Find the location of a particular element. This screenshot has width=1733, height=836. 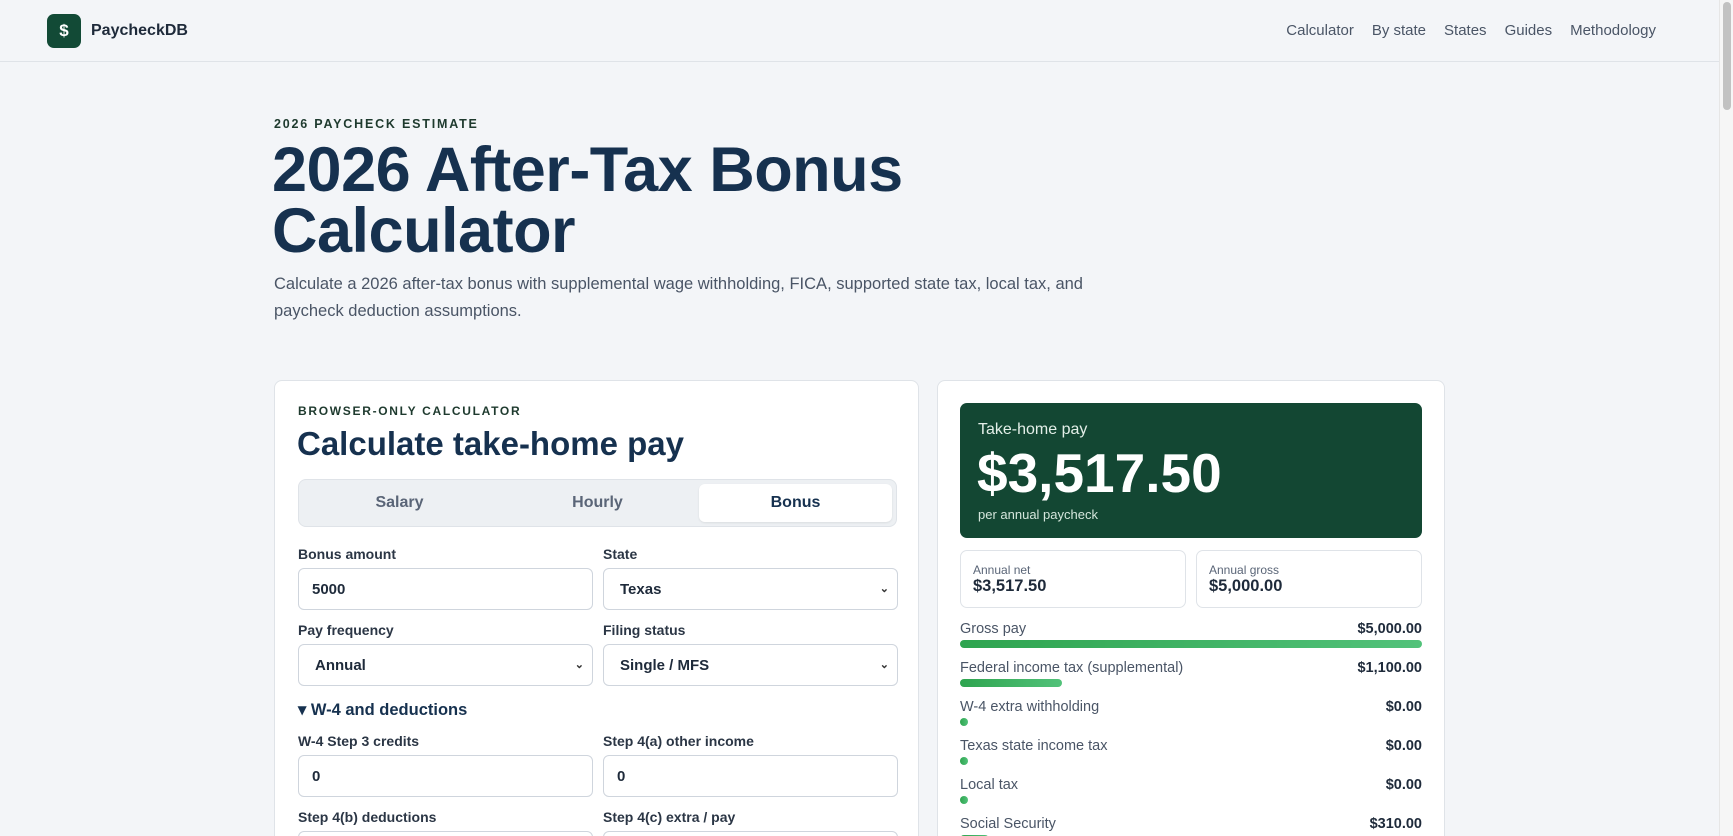

filing-status-label: Filing status is located at coordinates (644, 630).